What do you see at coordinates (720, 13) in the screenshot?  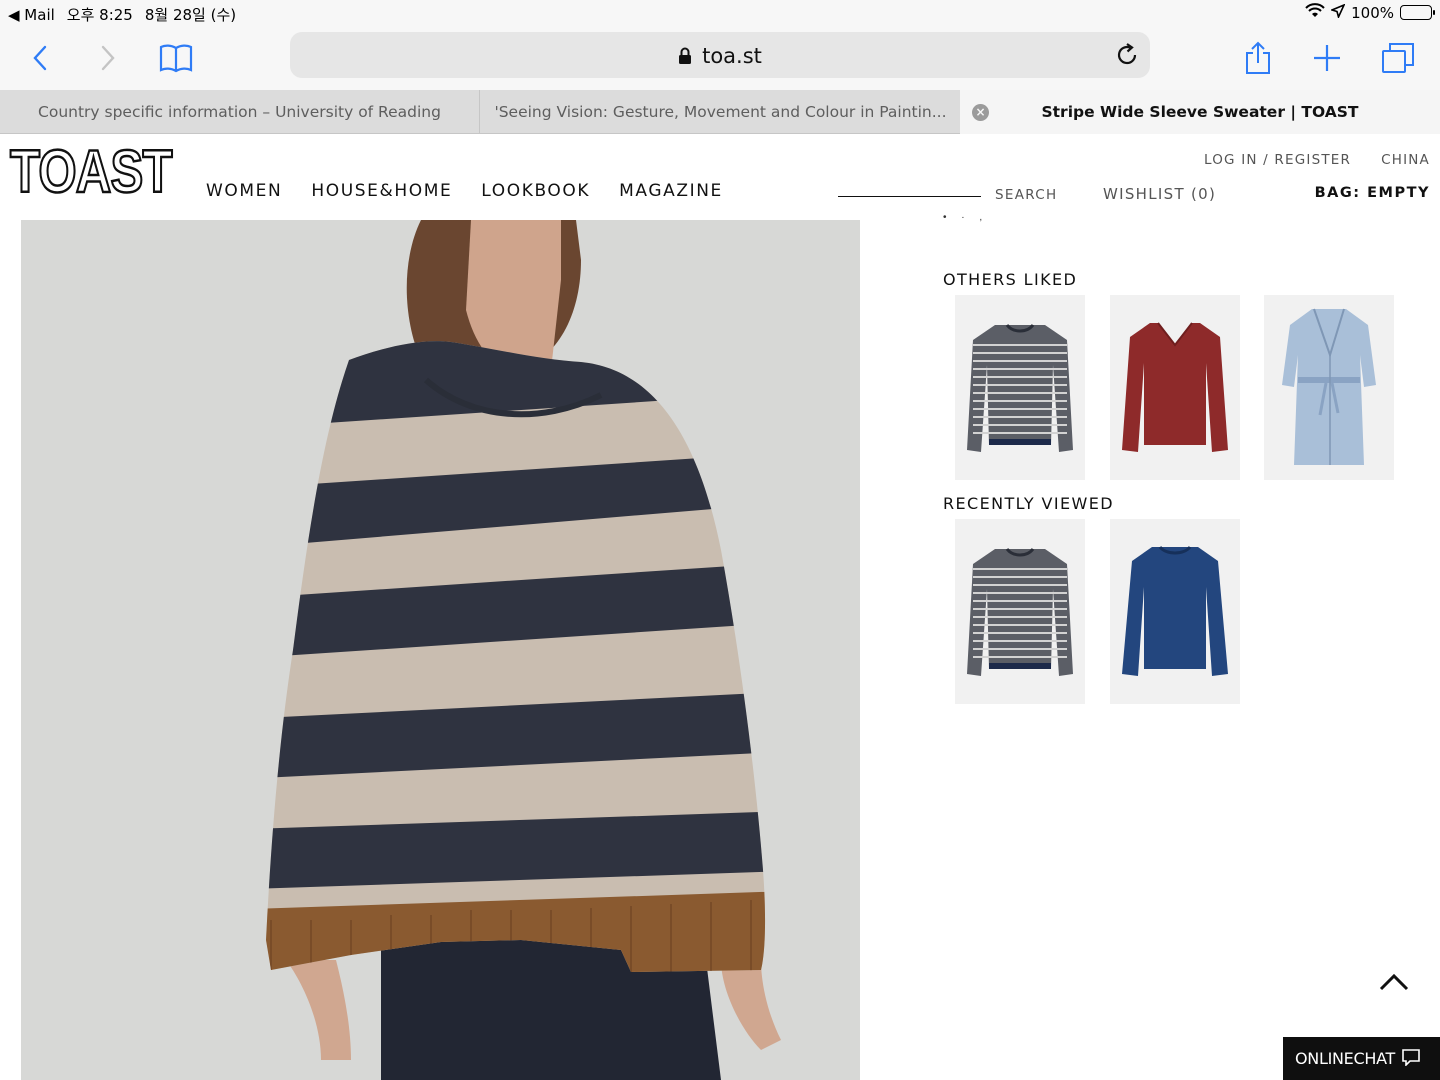 I see `status-bar: ◀ Mail 오후 8:25 8월 28일 (수) 100%` at bounding box center [720, 13].